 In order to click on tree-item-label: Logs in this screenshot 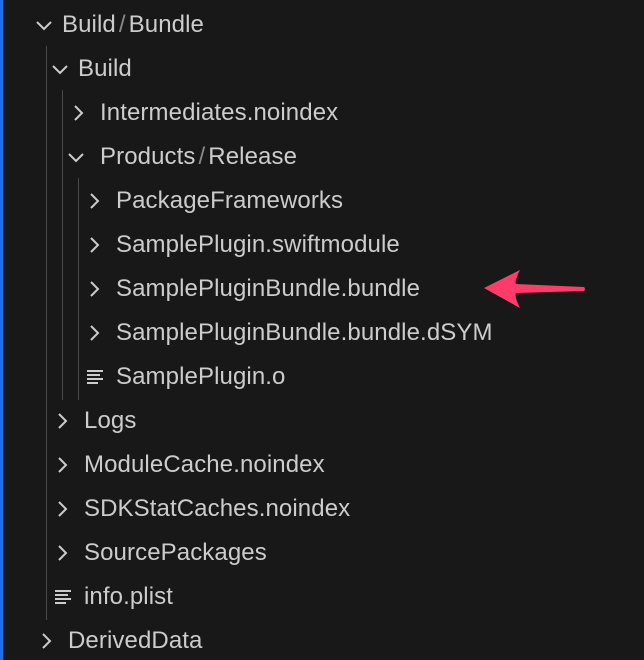, I will do `click(110, 420)`.